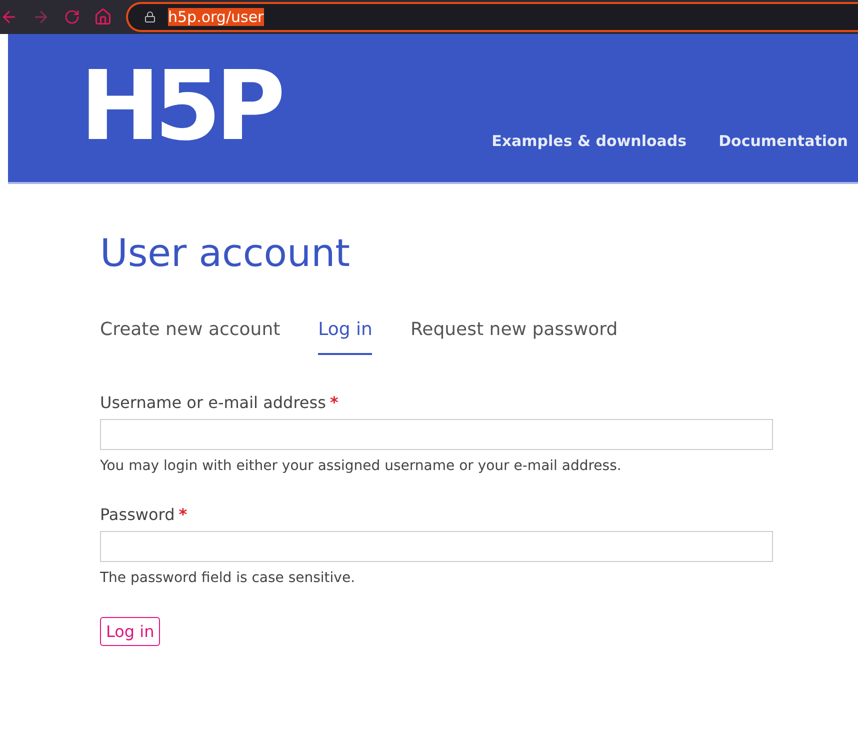 The width and height of the screenshot is (858, 744). What do you see at coordinates (190, 335) in the screenshot?
I see `tab: Create new account` at bounding box center [190, 335].